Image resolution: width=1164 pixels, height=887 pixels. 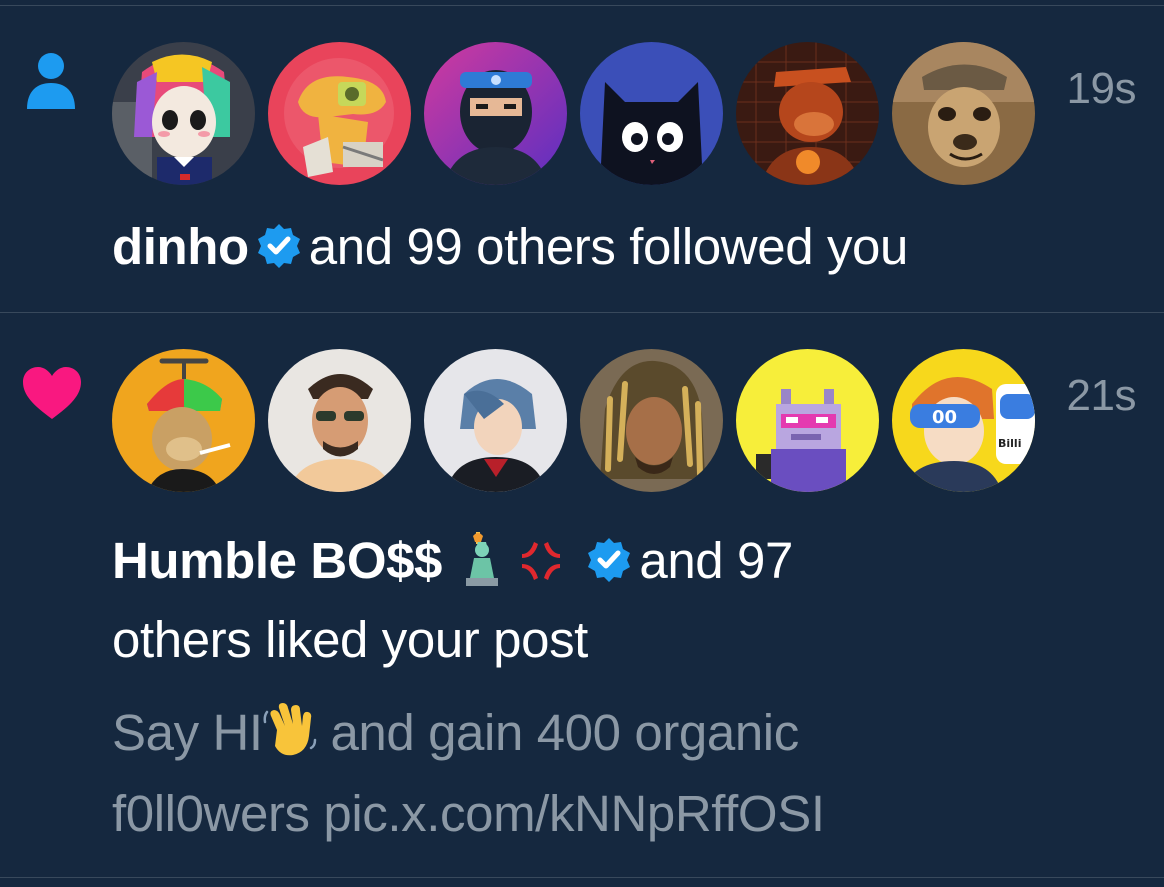 What do you see at coordinates (187, 732) in the screenshot?
I see `post-preview-text-a: Say HI` at bounding box center [187, 732].